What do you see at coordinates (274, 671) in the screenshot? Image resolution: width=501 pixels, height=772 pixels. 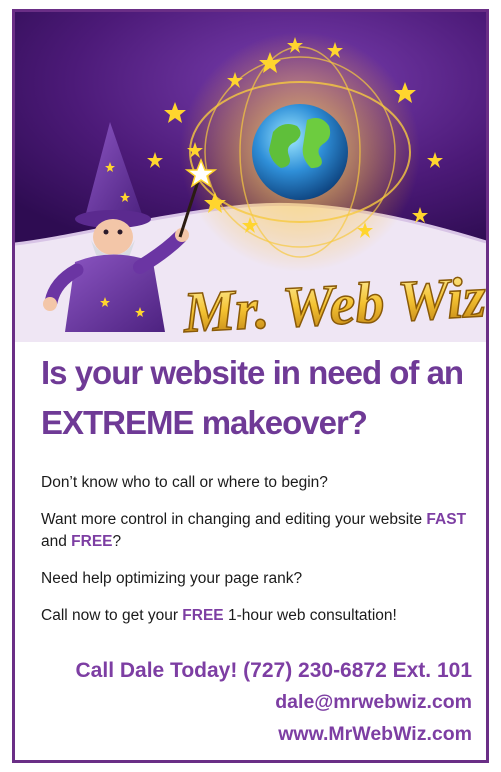 I see `phone-line: Call Dale Today! (727) 230-6872 Ext. 101` at bounding box center [274, 671].